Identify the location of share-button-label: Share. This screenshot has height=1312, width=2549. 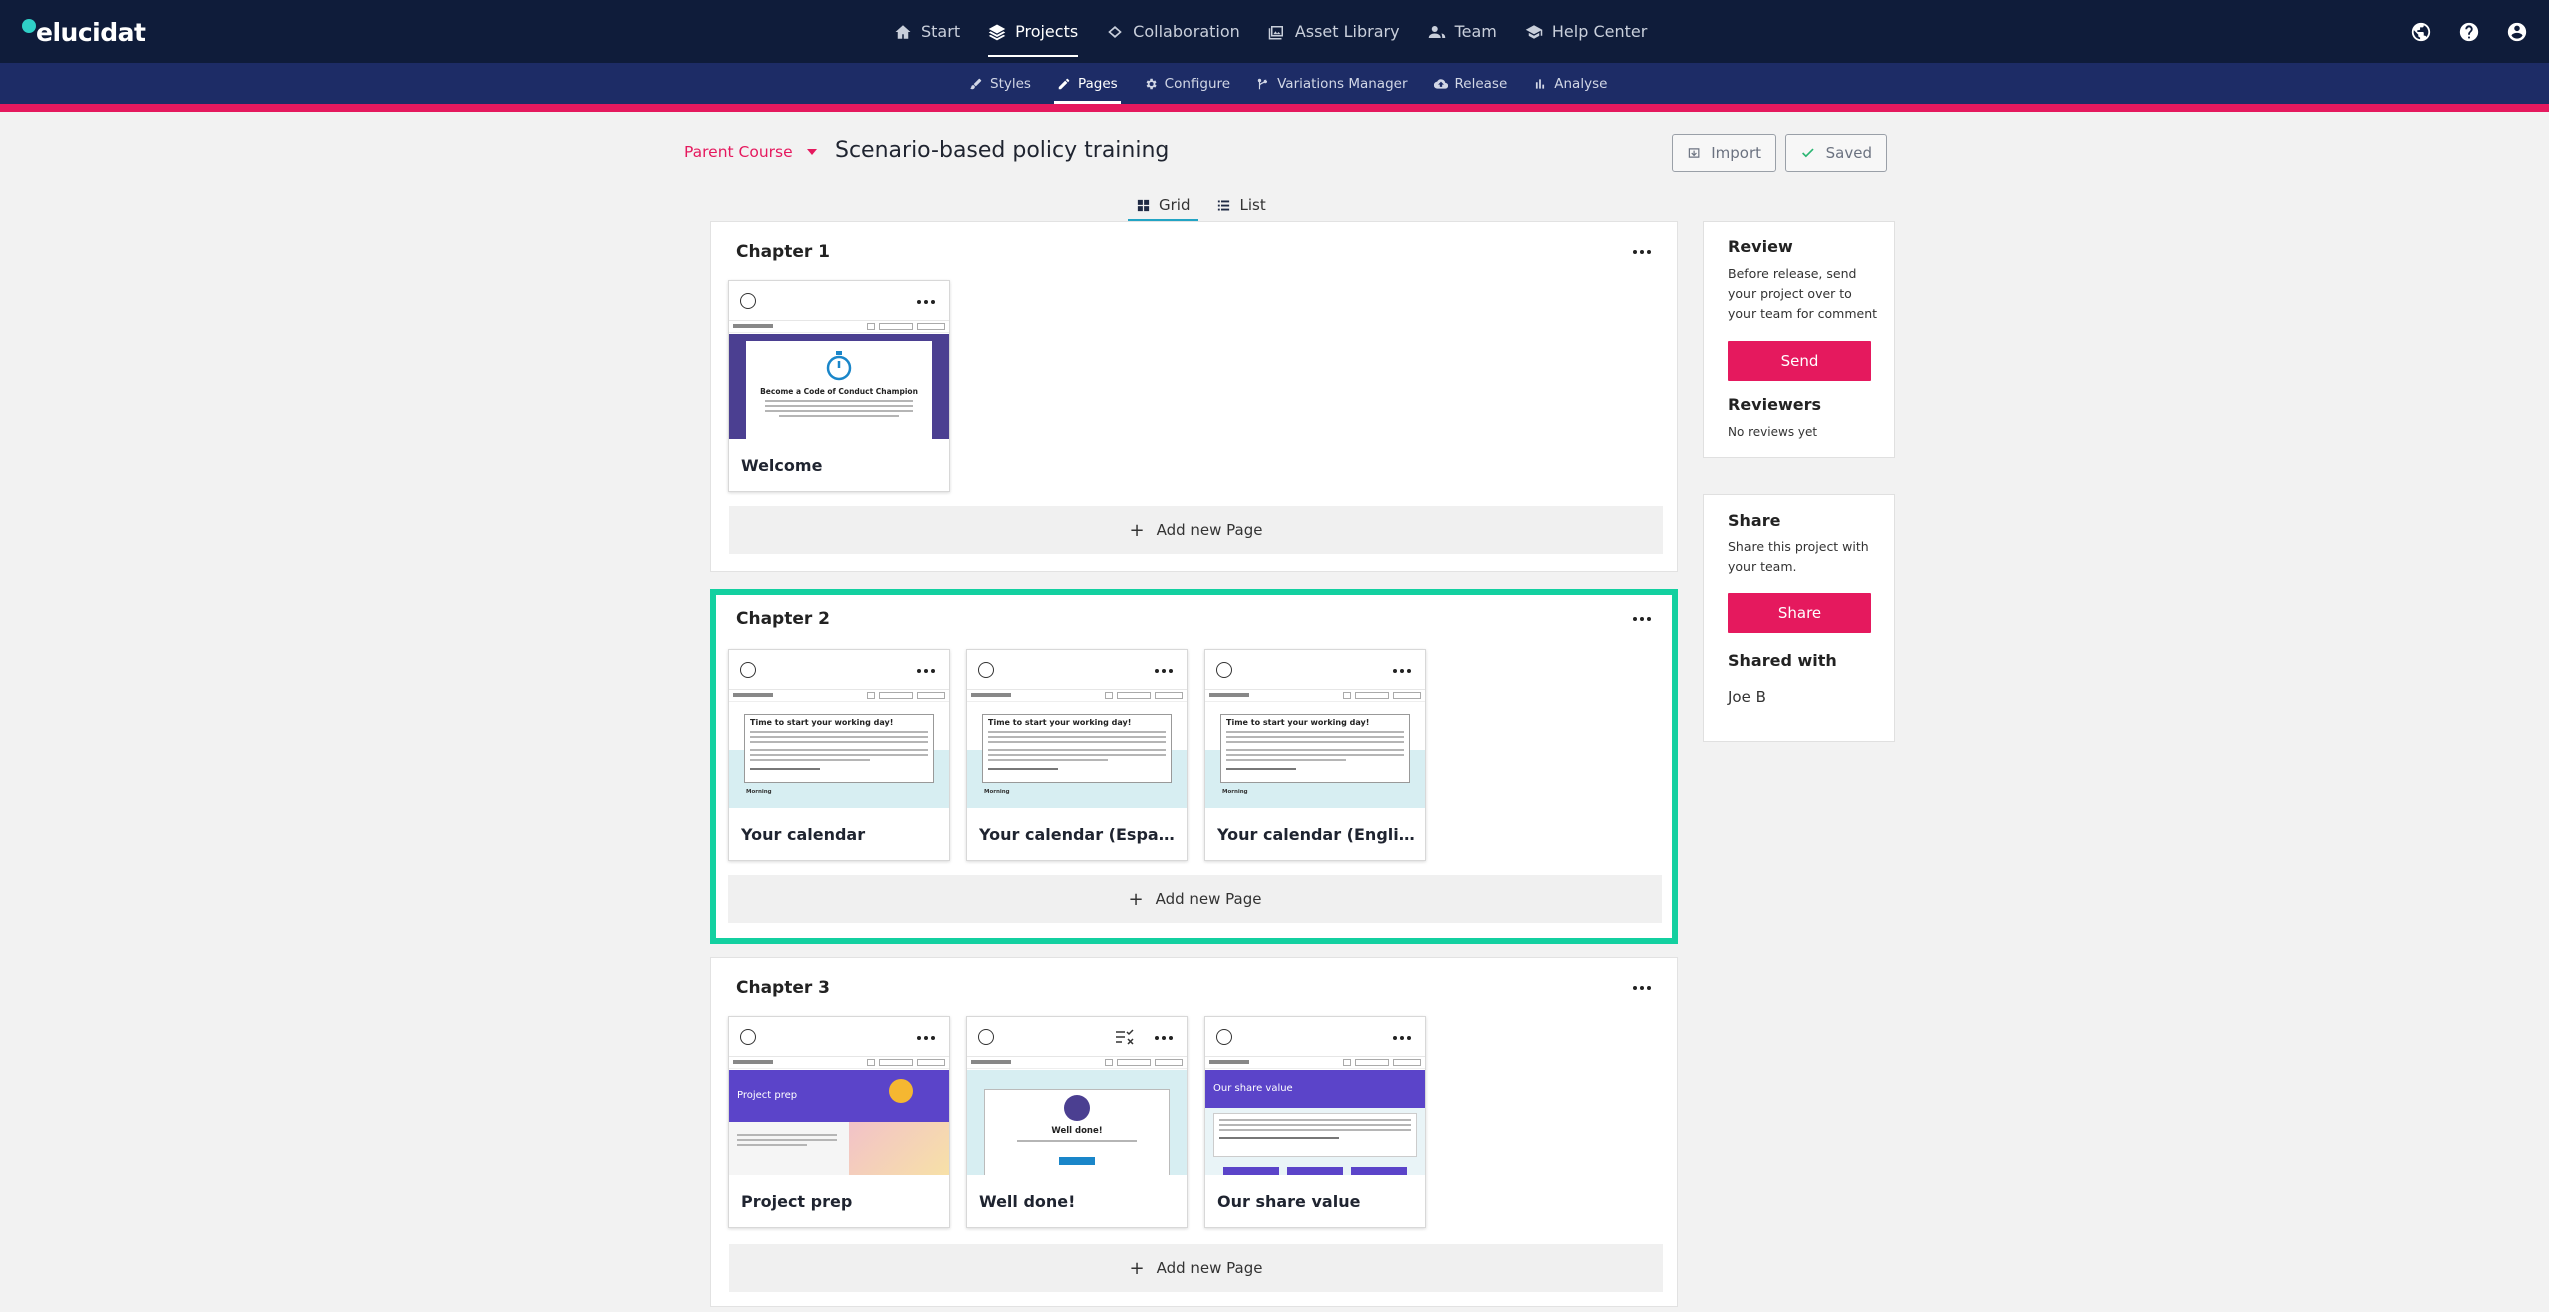
(1799, 613).